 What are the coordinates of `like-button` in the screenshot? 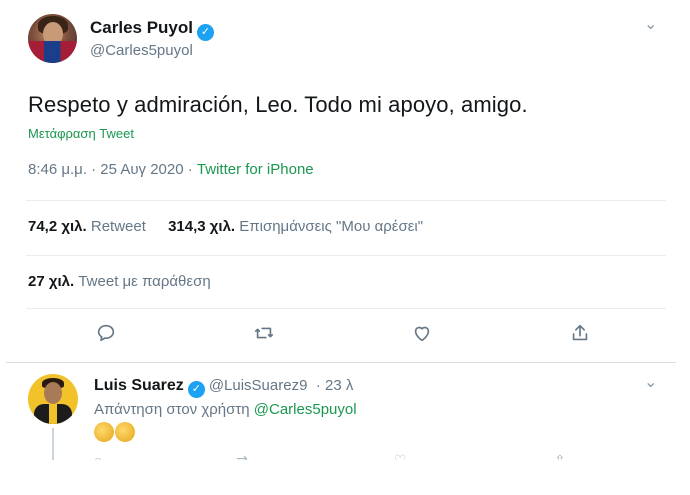 It's located at (422, 334).